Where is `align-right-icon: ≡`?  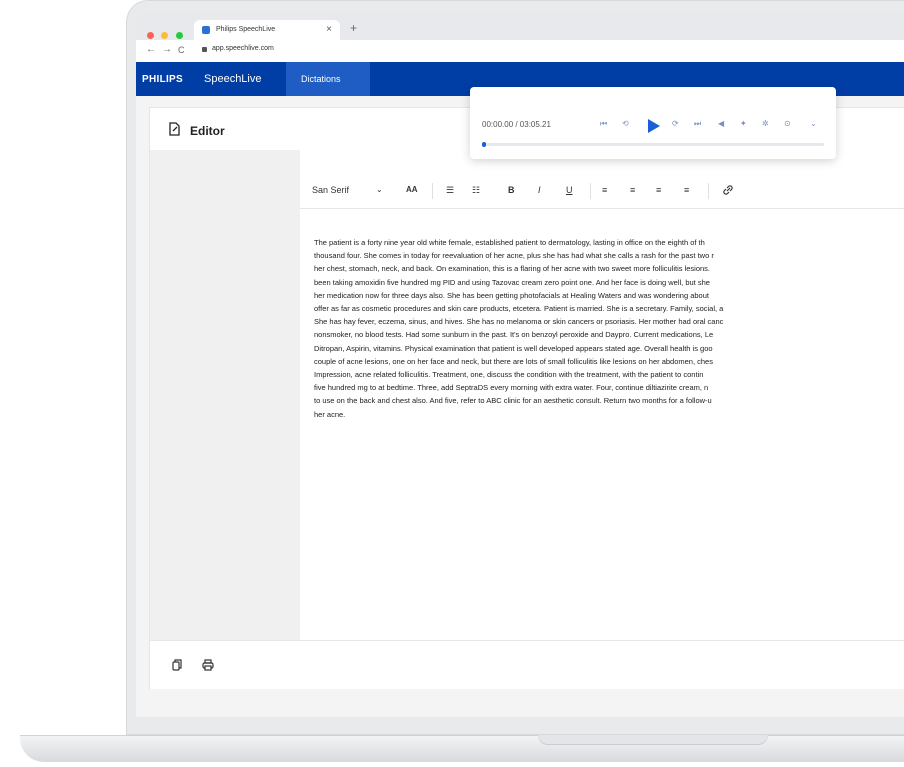
align-right-icon: ≡ is located at coordinates (658, 190).